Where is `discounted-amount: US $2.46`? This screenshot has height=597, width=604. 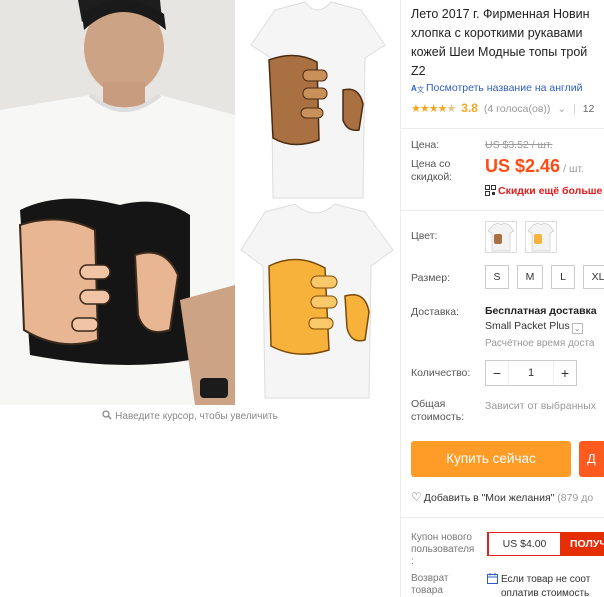
discounted-amount: US $2.46 is located at coordinates (523, 166).